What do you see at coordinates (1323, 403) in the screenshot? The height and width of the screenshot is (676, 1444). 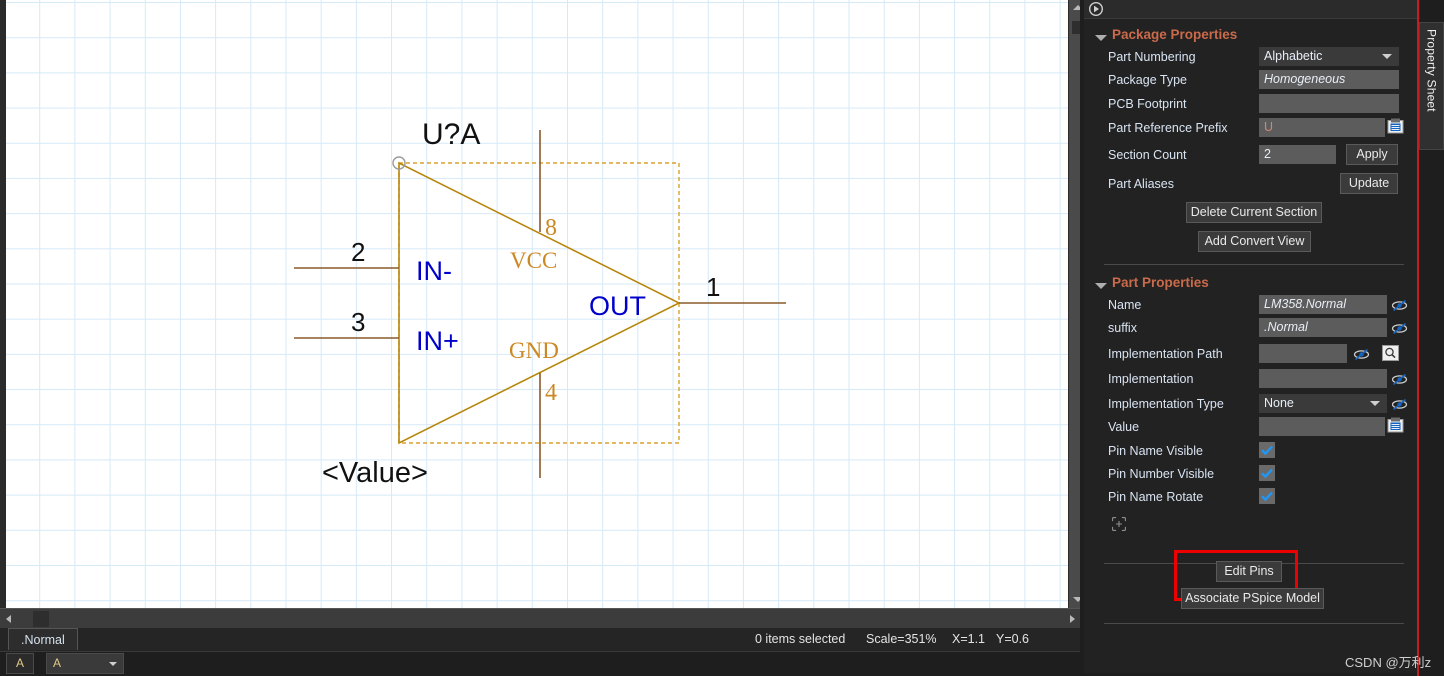 I see `implementation-type-dropdown: None` at bounding box center [1323, 403].